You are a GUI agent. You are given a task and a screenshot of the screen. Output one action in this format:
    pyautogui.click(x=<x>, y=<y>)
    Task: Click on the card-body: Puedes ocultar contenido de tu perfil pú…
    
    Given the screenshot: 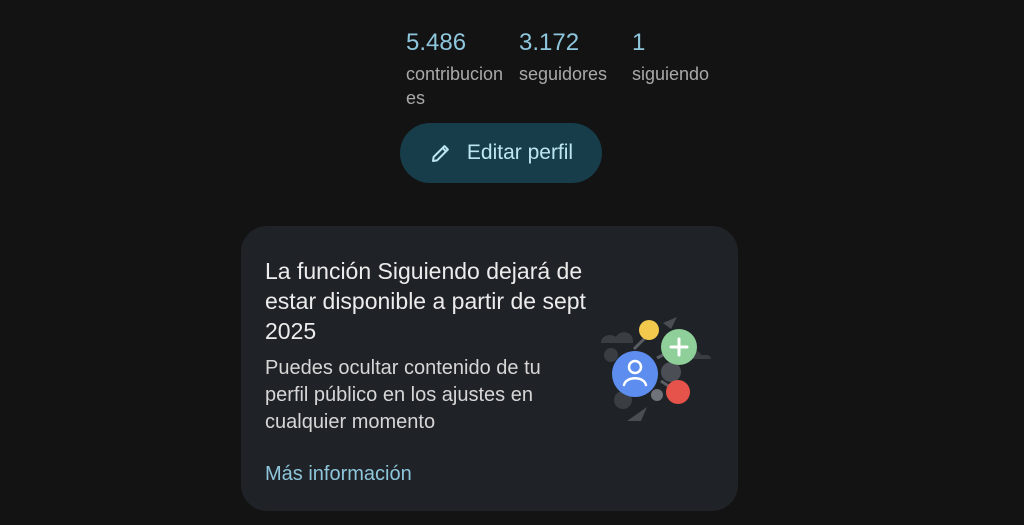 What is the action you would take?
    pyautogui.click(x=403, y=395)
    